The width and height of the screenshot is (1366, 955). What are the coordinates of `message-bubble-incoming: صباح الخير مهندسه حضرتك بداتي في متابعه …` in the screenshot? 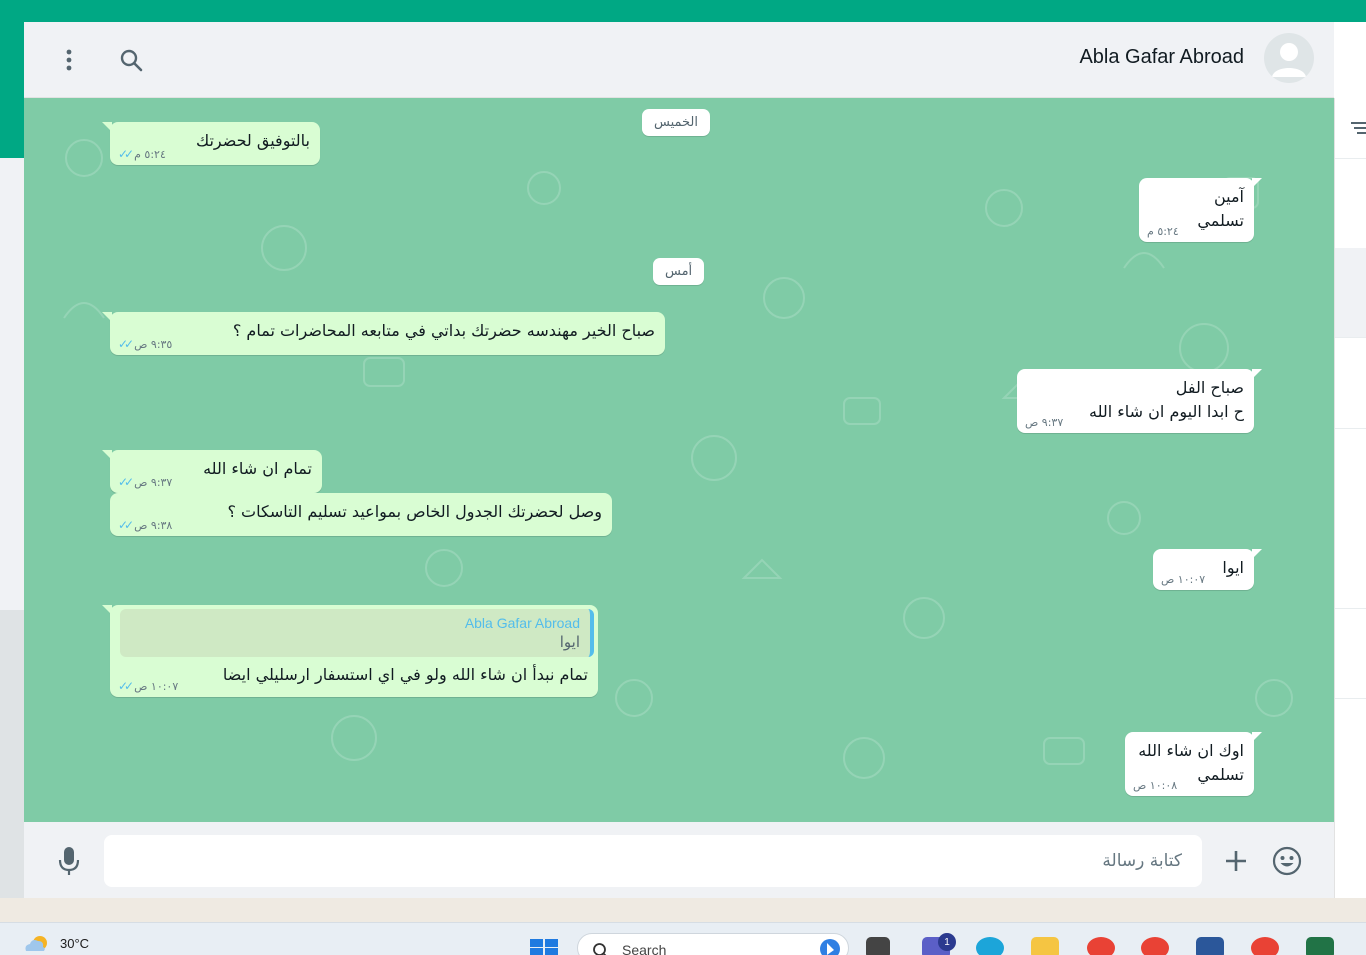 It's located at (383, 333).